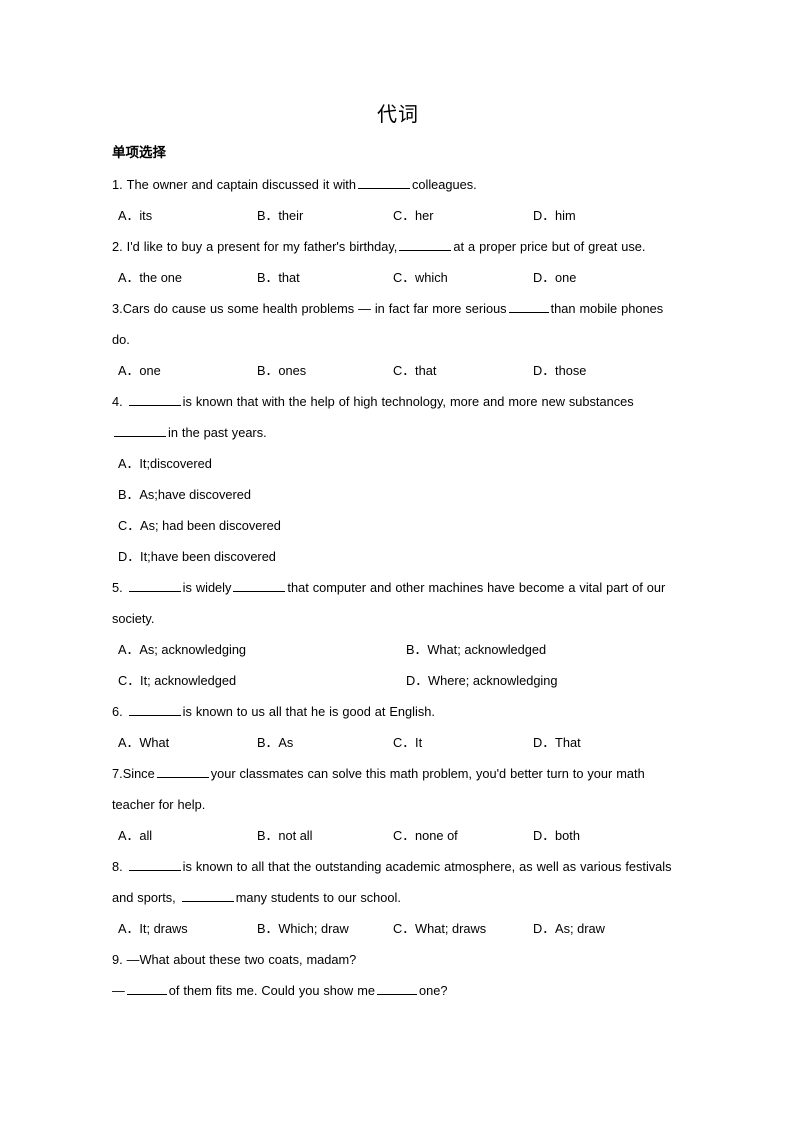  Describe the element at coordinates (256, 680) in the screenshot. I see `question-5-option-c: C．It; acknowledged` at that location.